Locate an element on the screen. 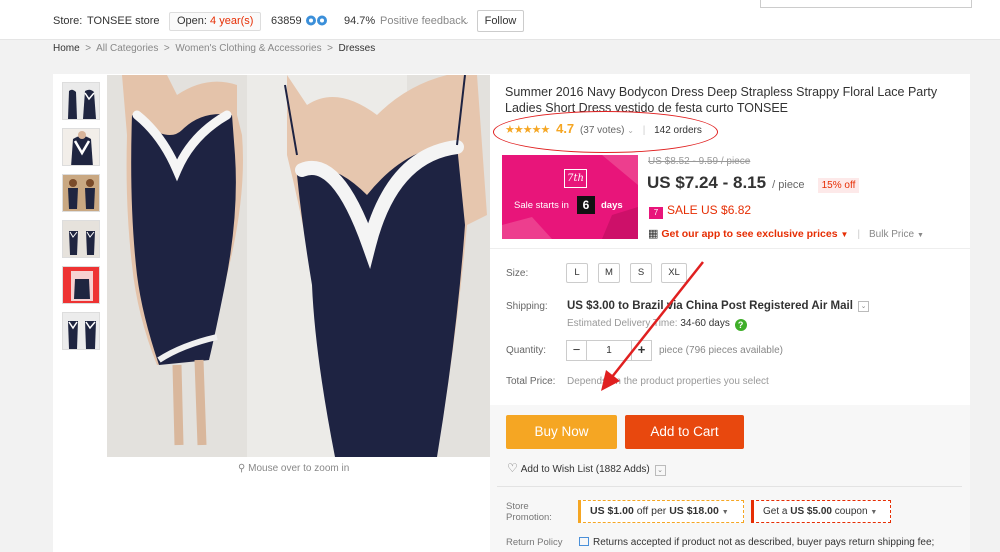  follow-button: Follow is located at coordinates (500, 21).